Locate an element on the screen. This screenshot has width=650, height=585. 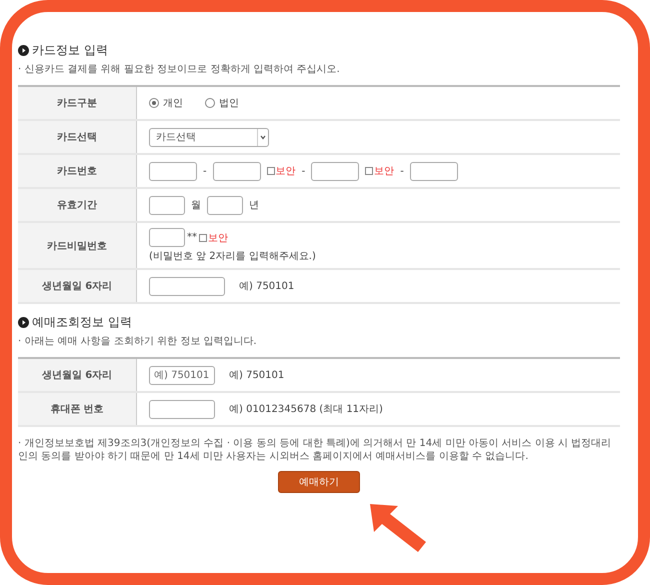
submit-button: 예매하기 is located at coordinates (319, 482).